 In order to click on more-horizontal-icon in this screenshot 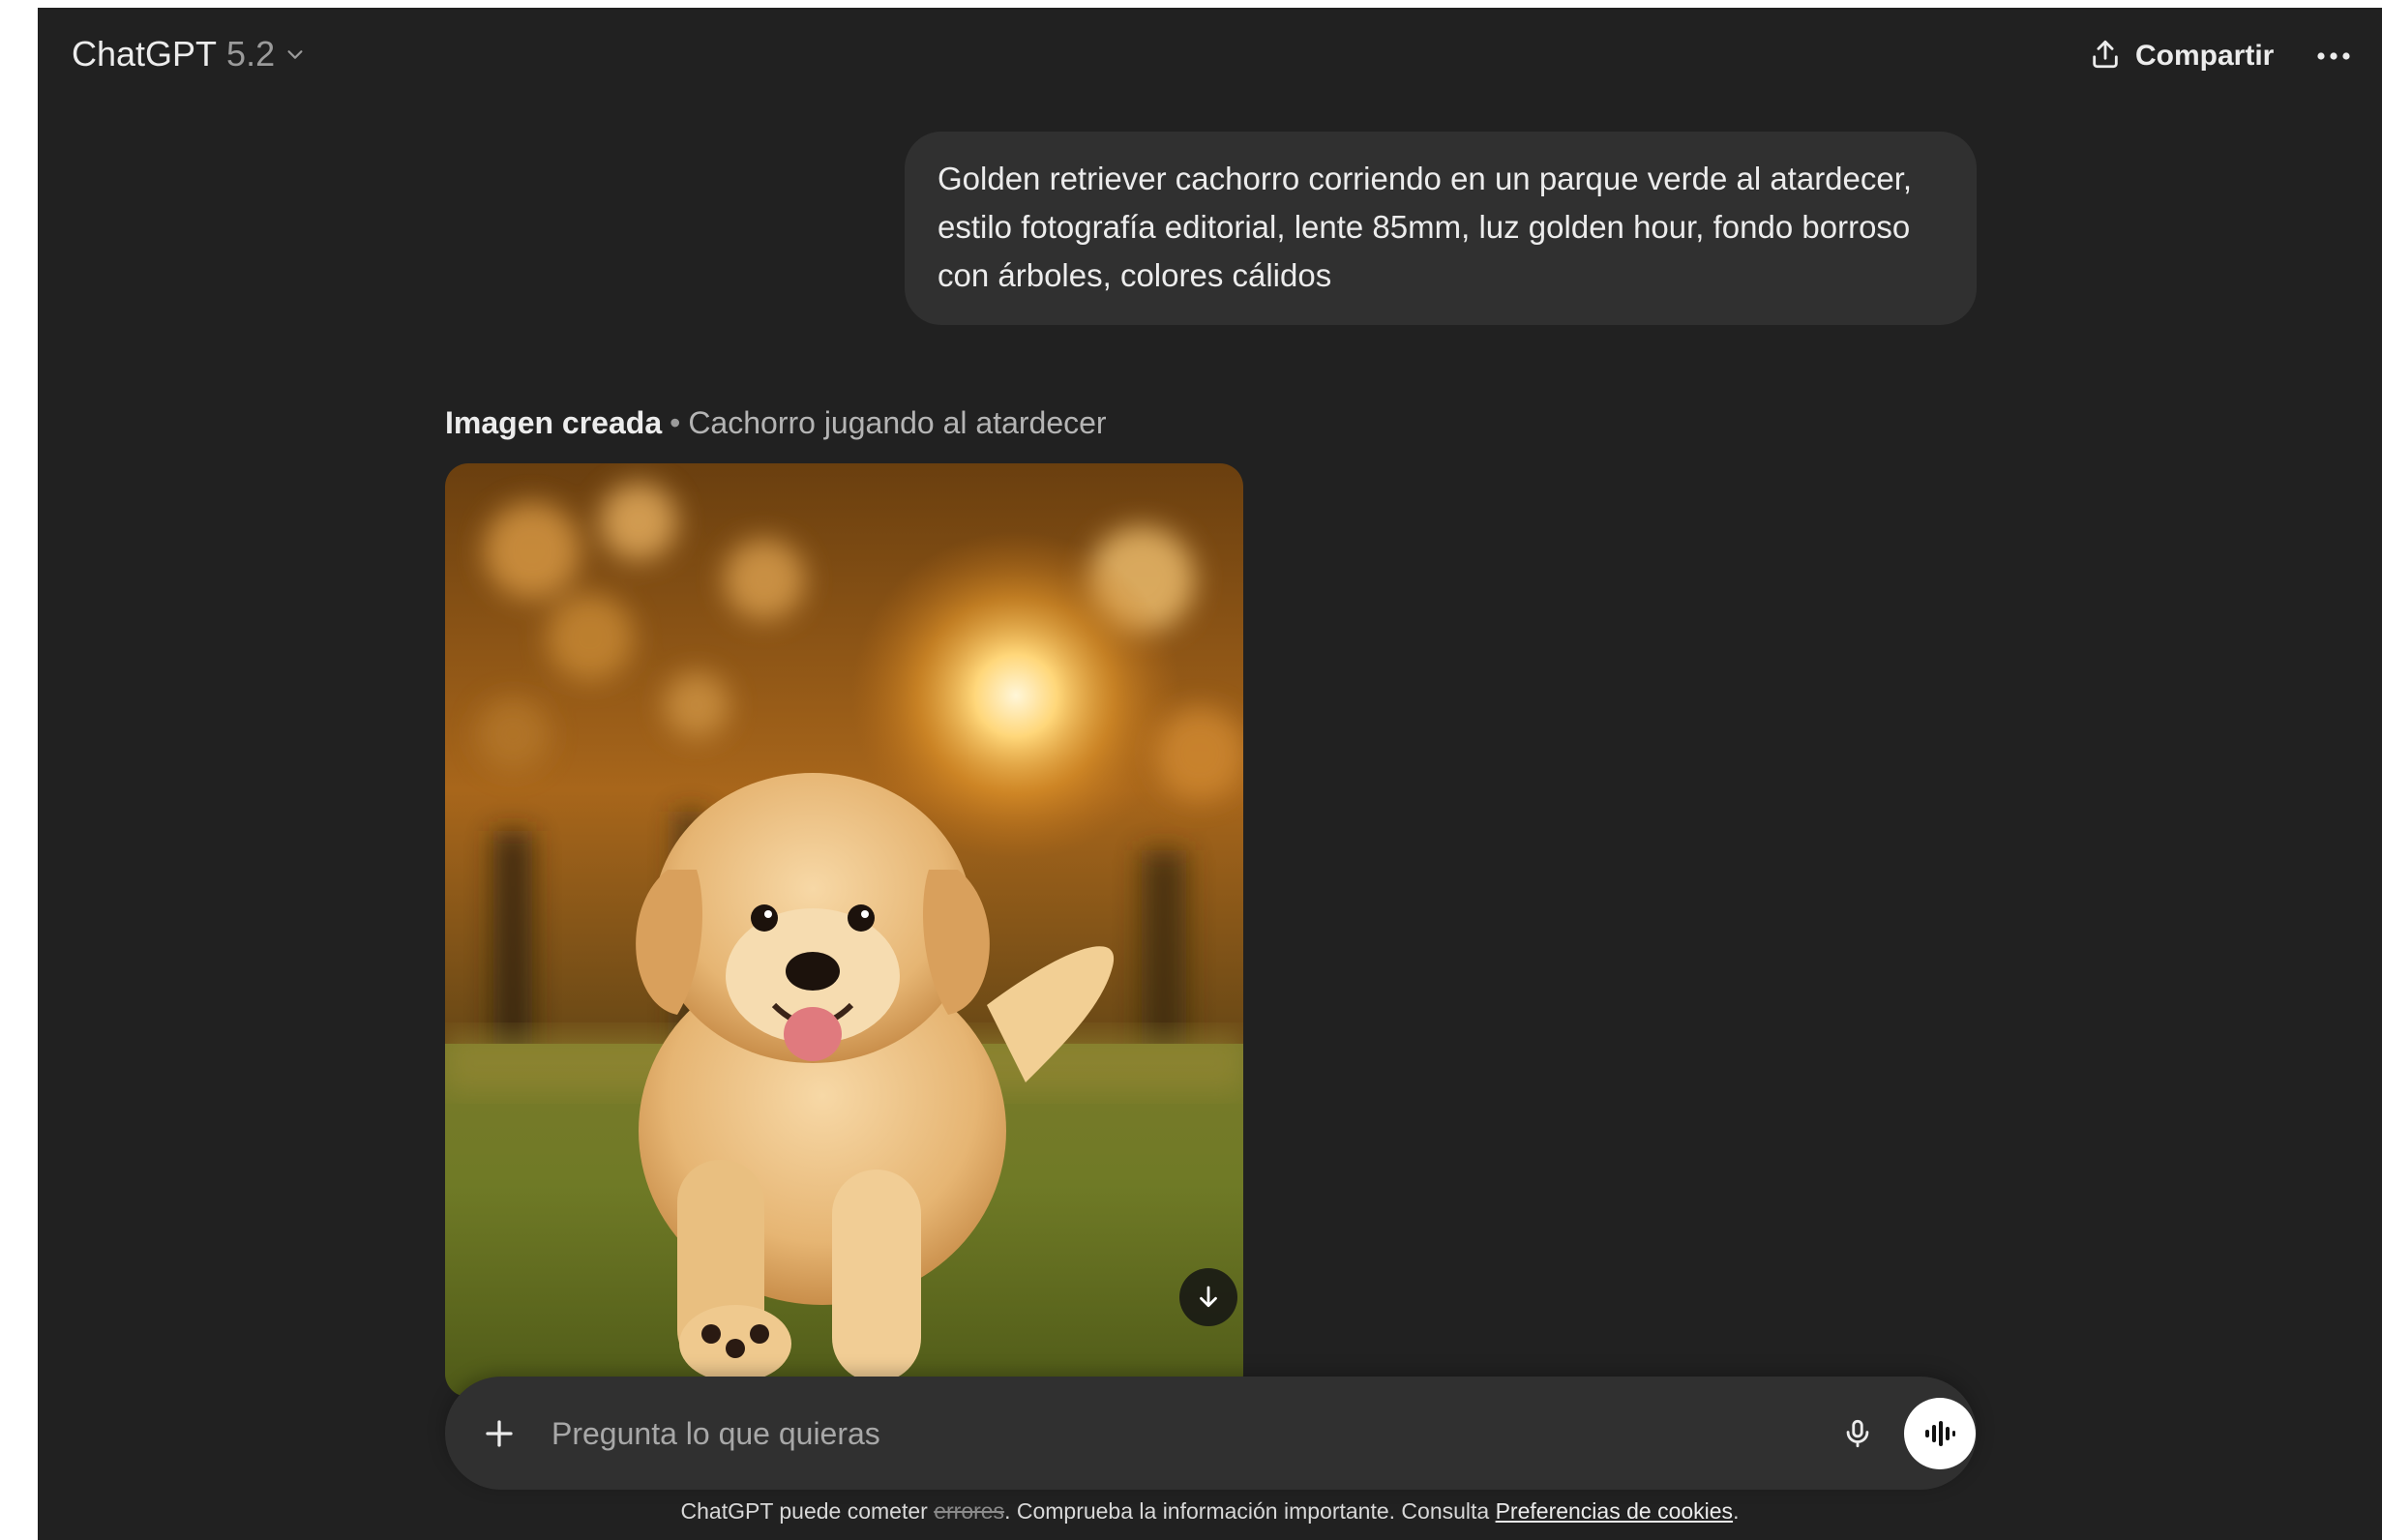, I will do `click(2334, 56)`.